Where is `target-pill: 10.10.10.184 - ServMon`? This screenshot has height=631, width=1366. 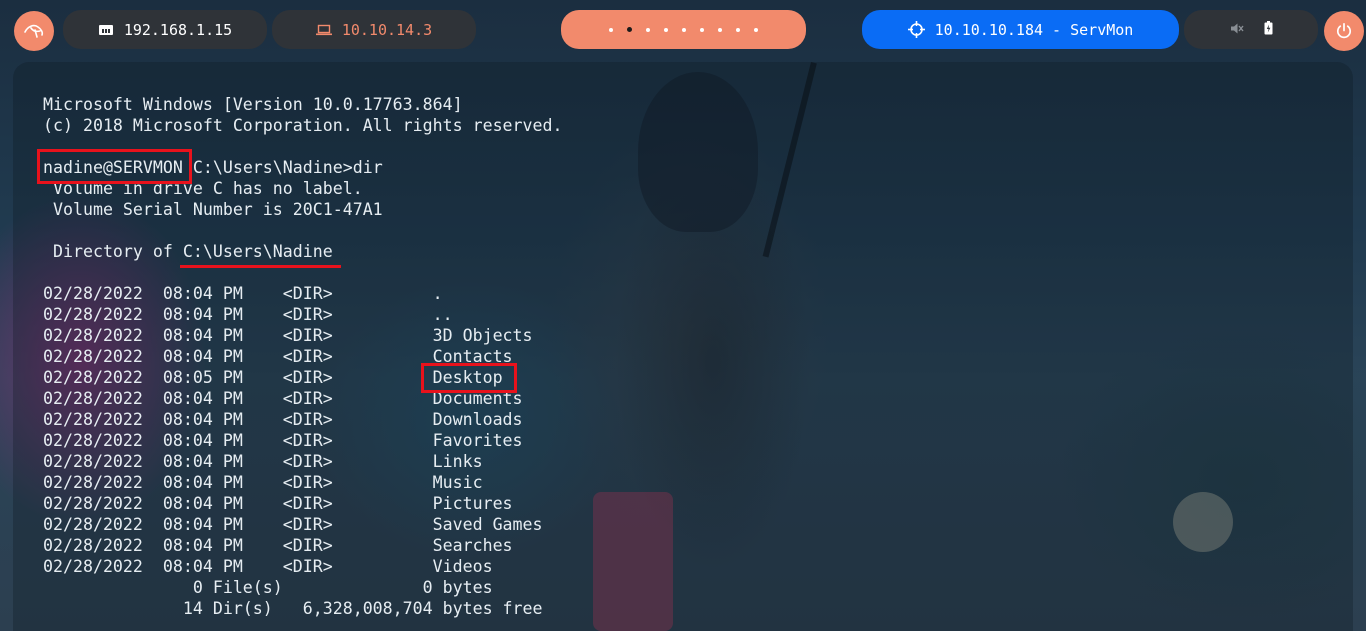
target-pill: 10.10.10.184 - ServMon is located at coordinates (1020, 29).